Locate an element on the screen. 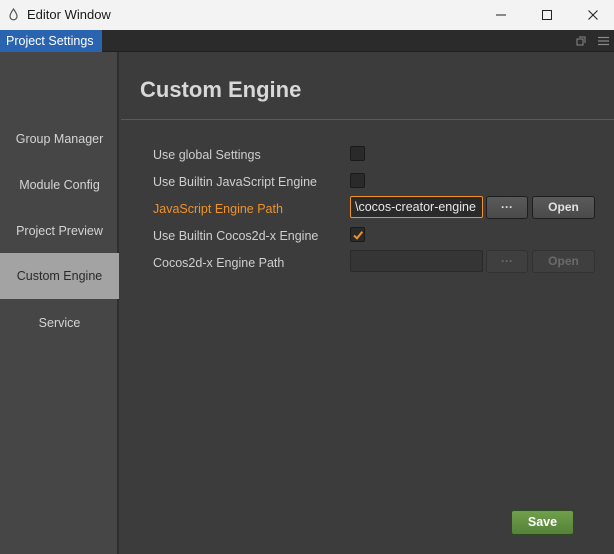 This screenshot has width=614, height=554. use-builtin-cocos2dx-checkbox is located at coordinates (357, 234).